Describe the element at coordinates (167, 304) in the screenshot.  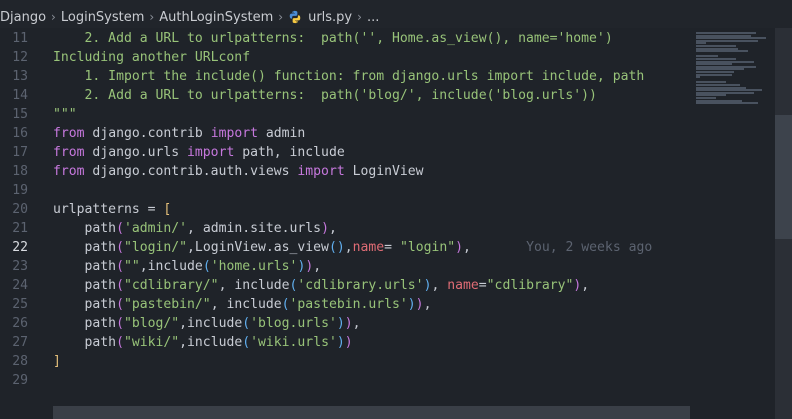
I see `code-token: "pastebin/"` at that location.